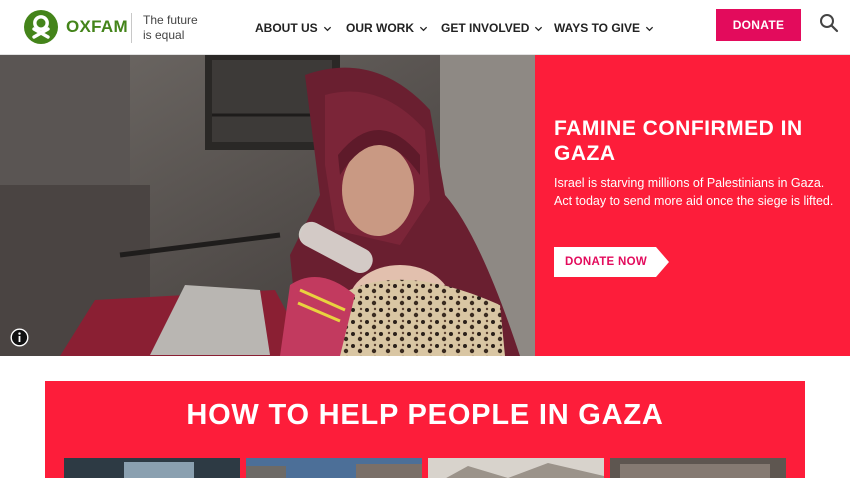  I want to click on oxfam-logo: OXFAM, so click(76, 27).